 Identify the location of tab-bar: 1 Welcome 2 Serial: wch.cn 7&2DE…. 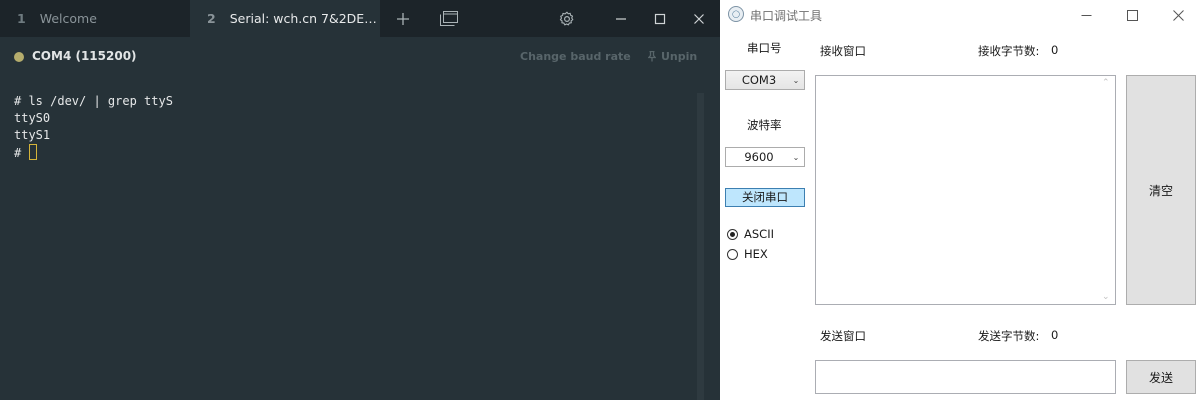
(360, 18).